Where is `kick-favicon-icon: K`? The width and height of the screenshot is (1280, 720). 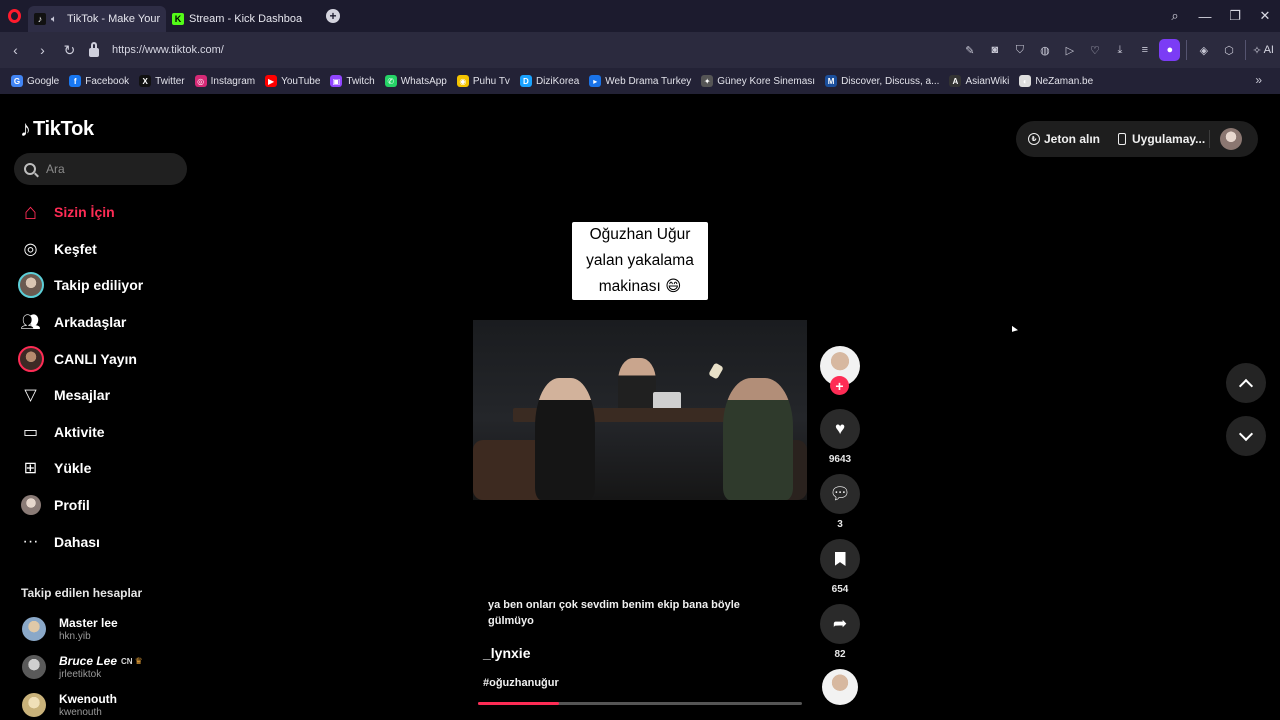 kick-favicon-icon: K is located at coordinates (178, 19).